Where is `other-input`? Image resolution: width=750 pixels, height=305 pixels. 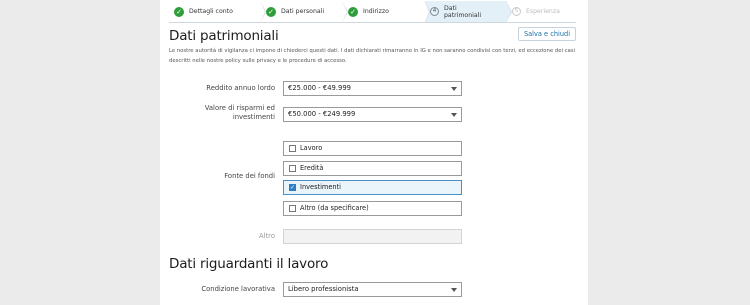
other-input is located at coordinates (372, 236).